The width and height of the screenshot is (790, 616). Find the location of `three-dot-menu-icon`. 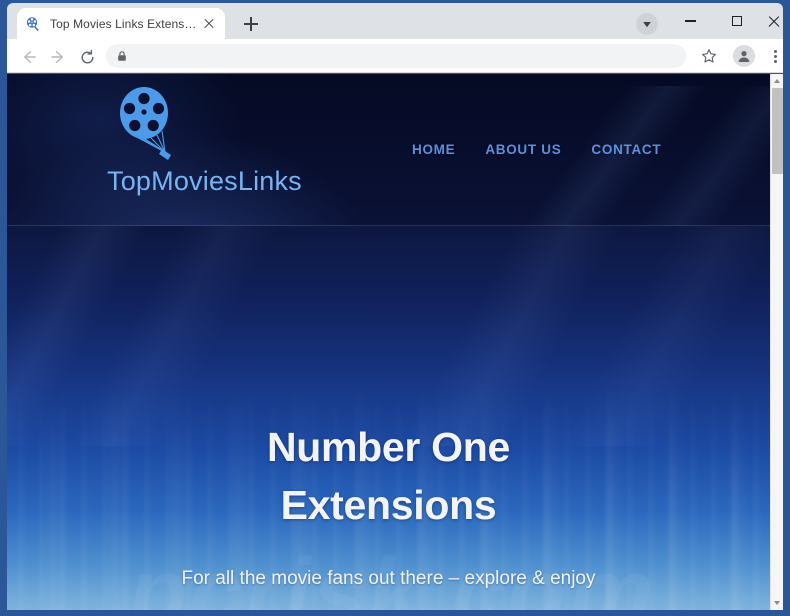

three-dot-menu-icon is located at coordinates (775, 56).